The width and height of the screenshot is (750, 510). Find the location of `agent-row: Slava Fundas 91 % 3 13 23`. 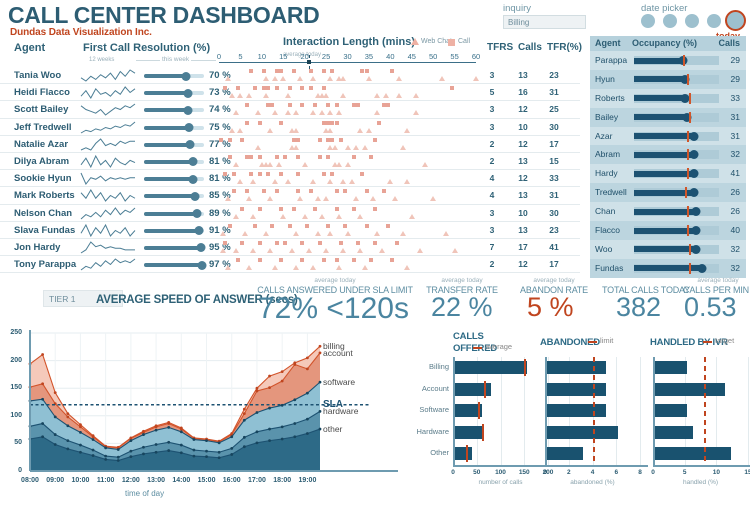

agent-row: Slava Fundas 91 % 3 13 23 is located at coordinates (290, 230).